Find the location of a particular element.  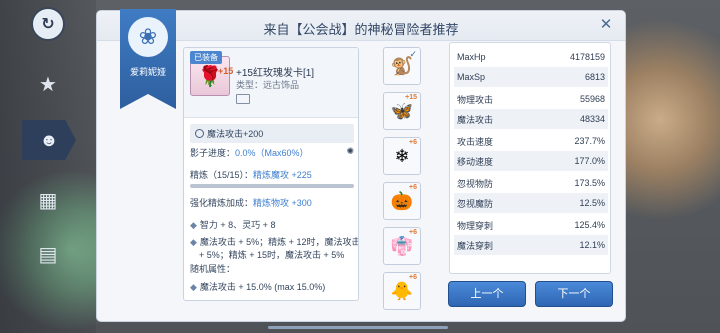

stat-row: 物理攻击 55968 is located at coordinates (531, 99).